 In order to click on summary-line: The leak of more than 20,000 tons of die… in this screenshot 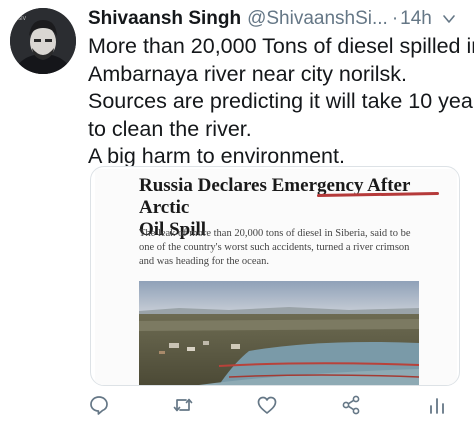, I will do `click(275, 233)`.